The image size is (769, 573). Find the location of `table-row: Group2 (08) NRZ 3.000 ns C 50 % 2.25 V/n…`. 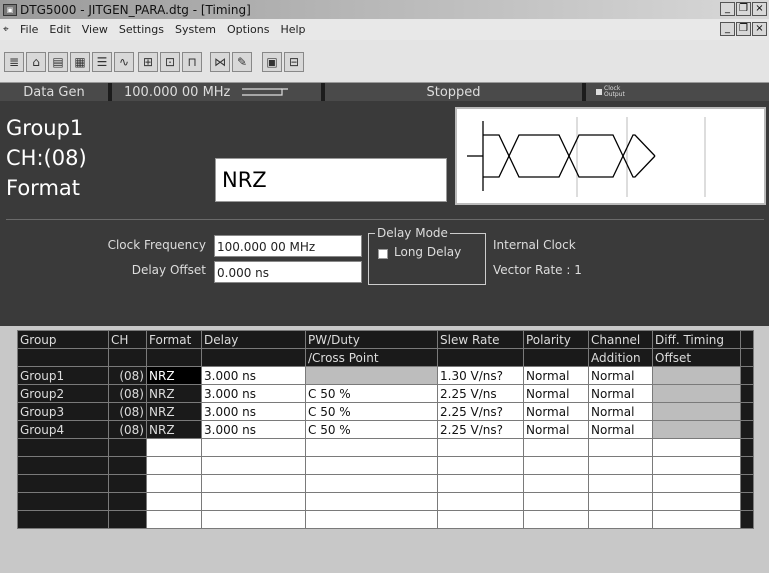

table-row: Group2 (08) NRZ 3.000 ns C 50 % 2.25 V/n… is located at coordinates (385, 393).